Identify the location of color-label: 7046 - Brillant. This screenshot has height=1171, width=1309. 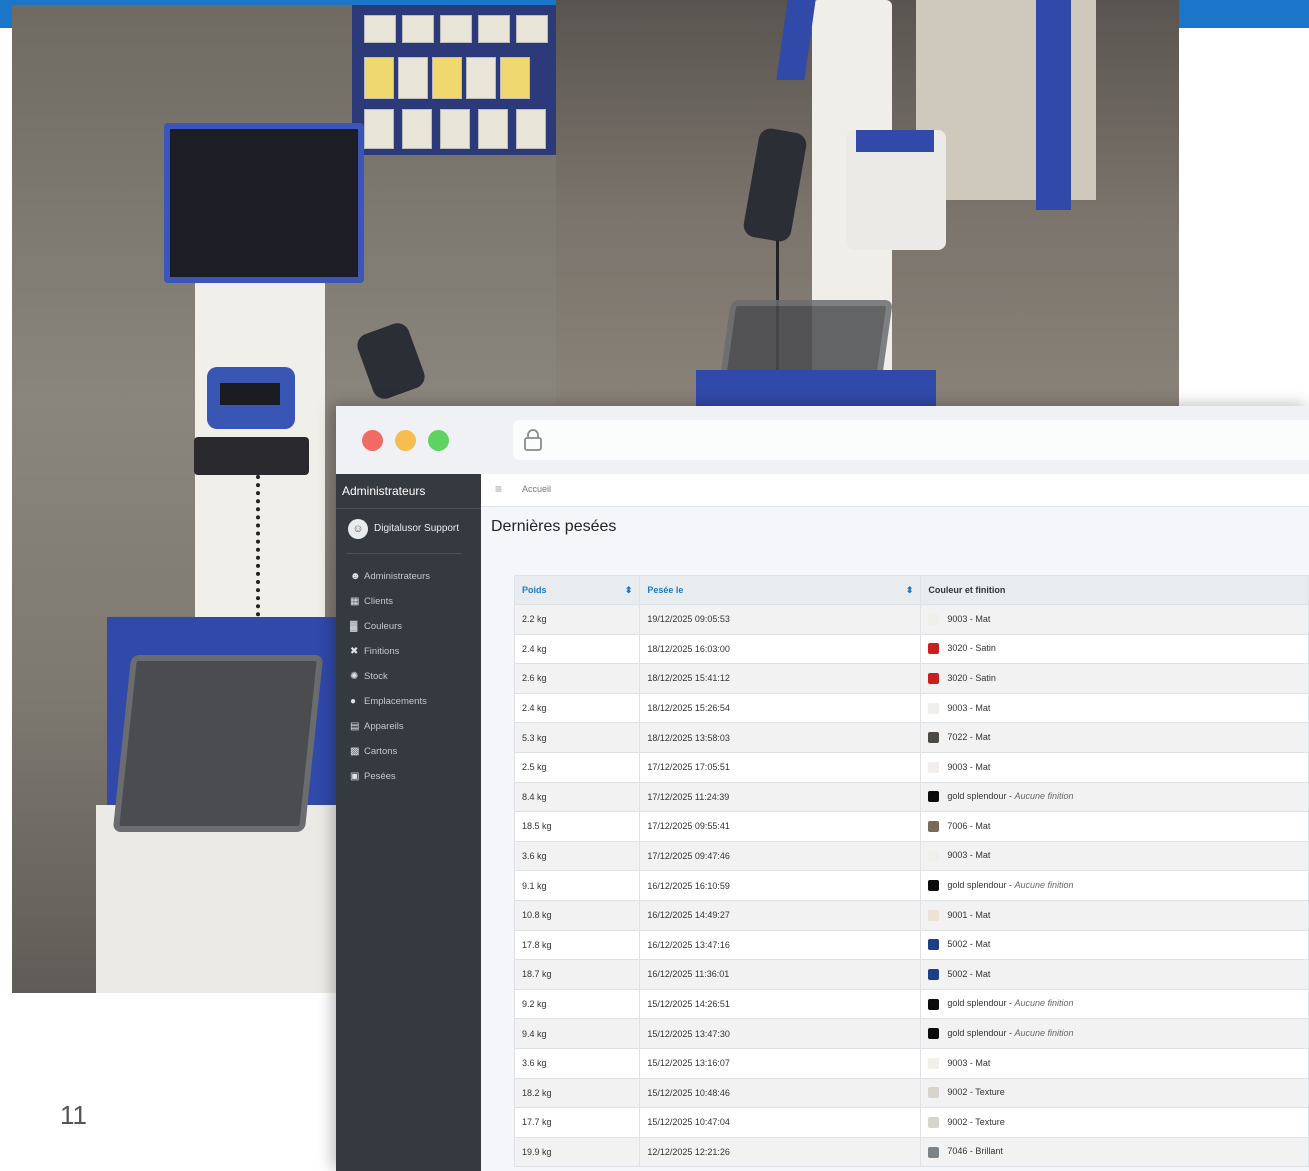
(975, 1151).